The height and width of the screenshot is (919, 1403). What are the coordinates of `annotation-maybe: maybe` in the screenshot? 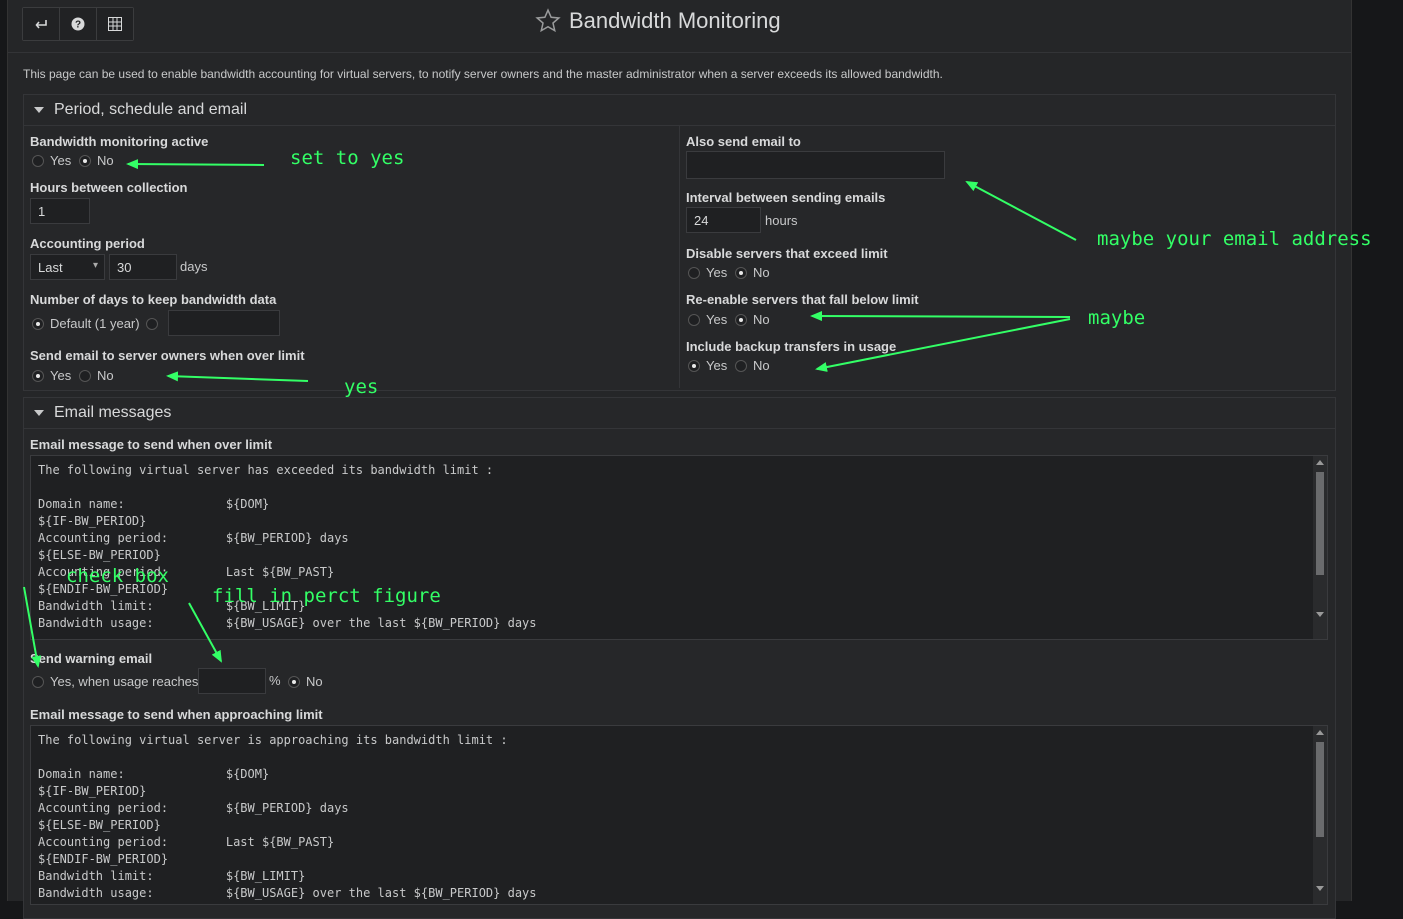 It's located at (1117, 318).